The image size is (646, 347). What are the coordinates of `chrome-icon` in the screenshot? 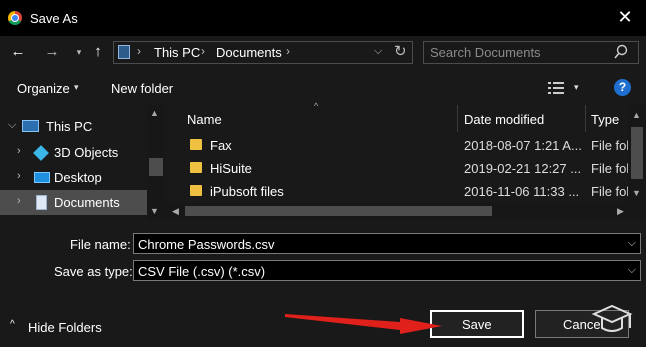 It's located at (15, 18).